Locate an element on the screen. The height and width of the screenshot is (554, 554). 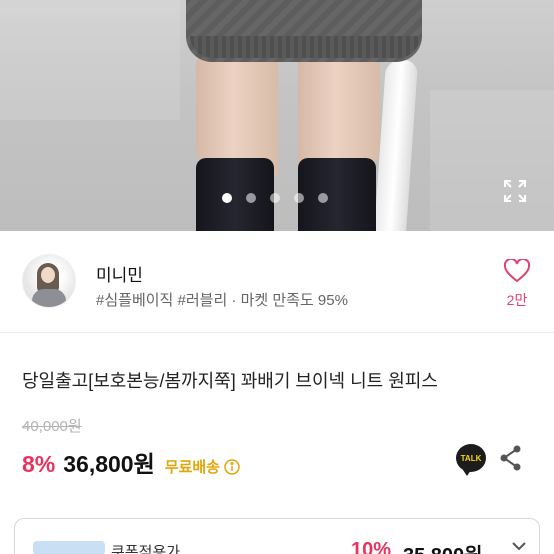
avatar is located at coordinates (49, 281).